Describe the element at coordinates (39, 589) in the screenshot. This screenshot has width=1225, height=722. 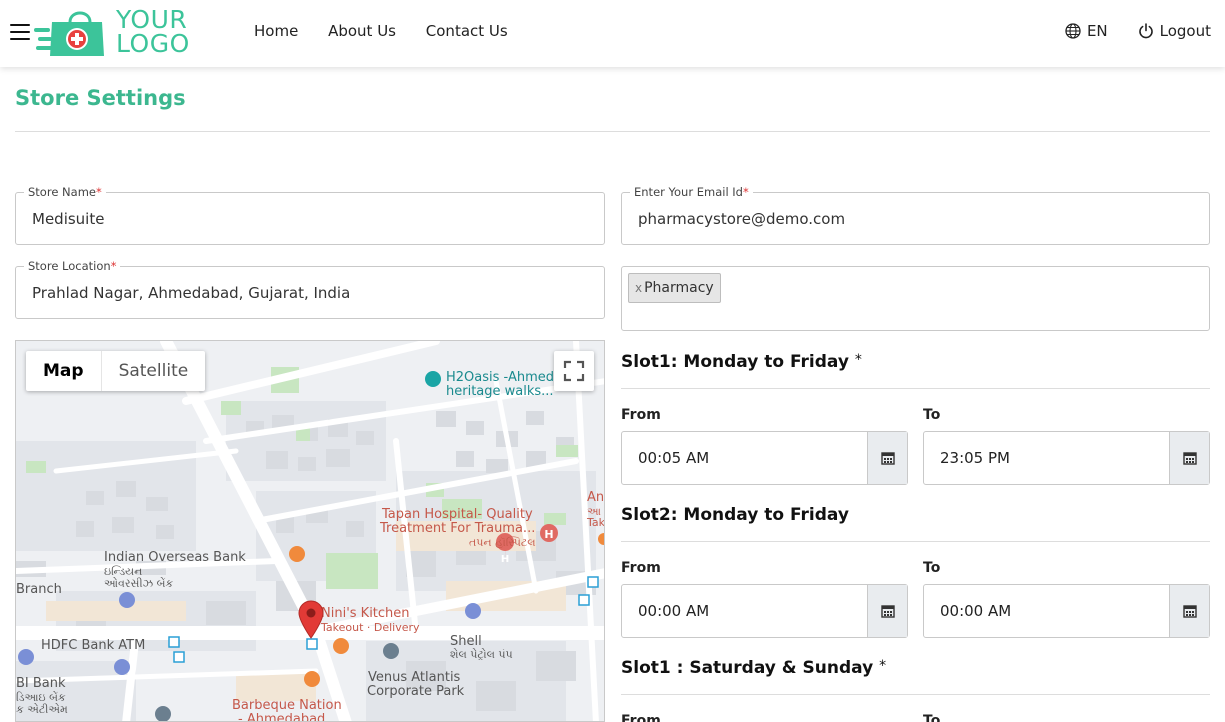
I see `map-label-branch: Branch` at that location.